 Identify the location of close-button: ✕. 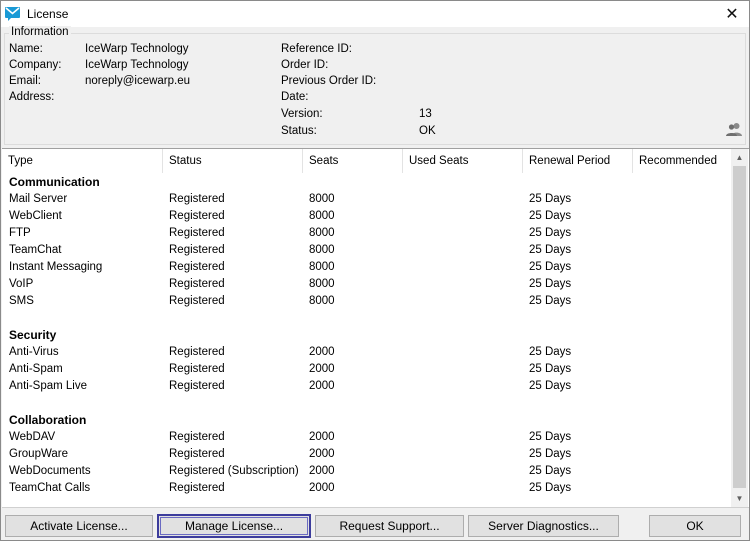
(732, 14).